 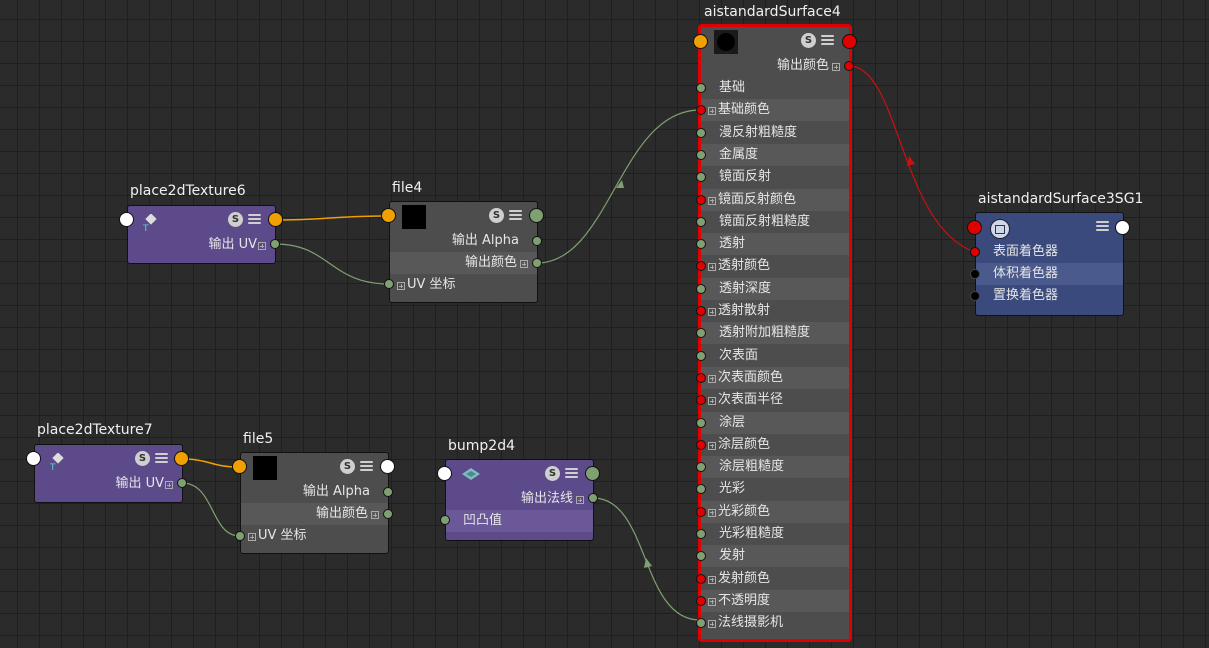 What do you see at coordinates (537, 241) in the screenshot?
I see `port-file4-out-alpha` at bounding box center [537, 241].